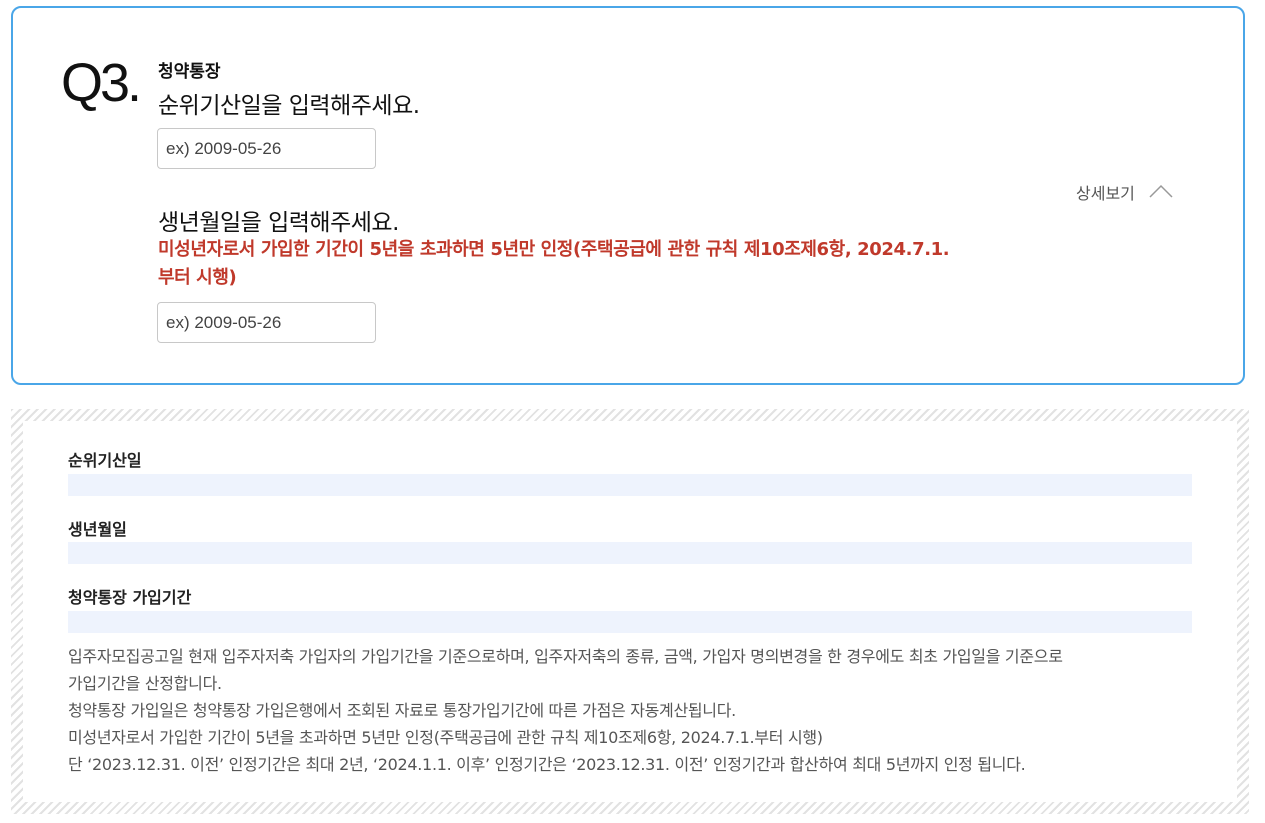 The width and height of the screenshot is (1265, 823). I want to click on ranking-date-title: 순위기산일을 입력해주세요., so click(289, 106).